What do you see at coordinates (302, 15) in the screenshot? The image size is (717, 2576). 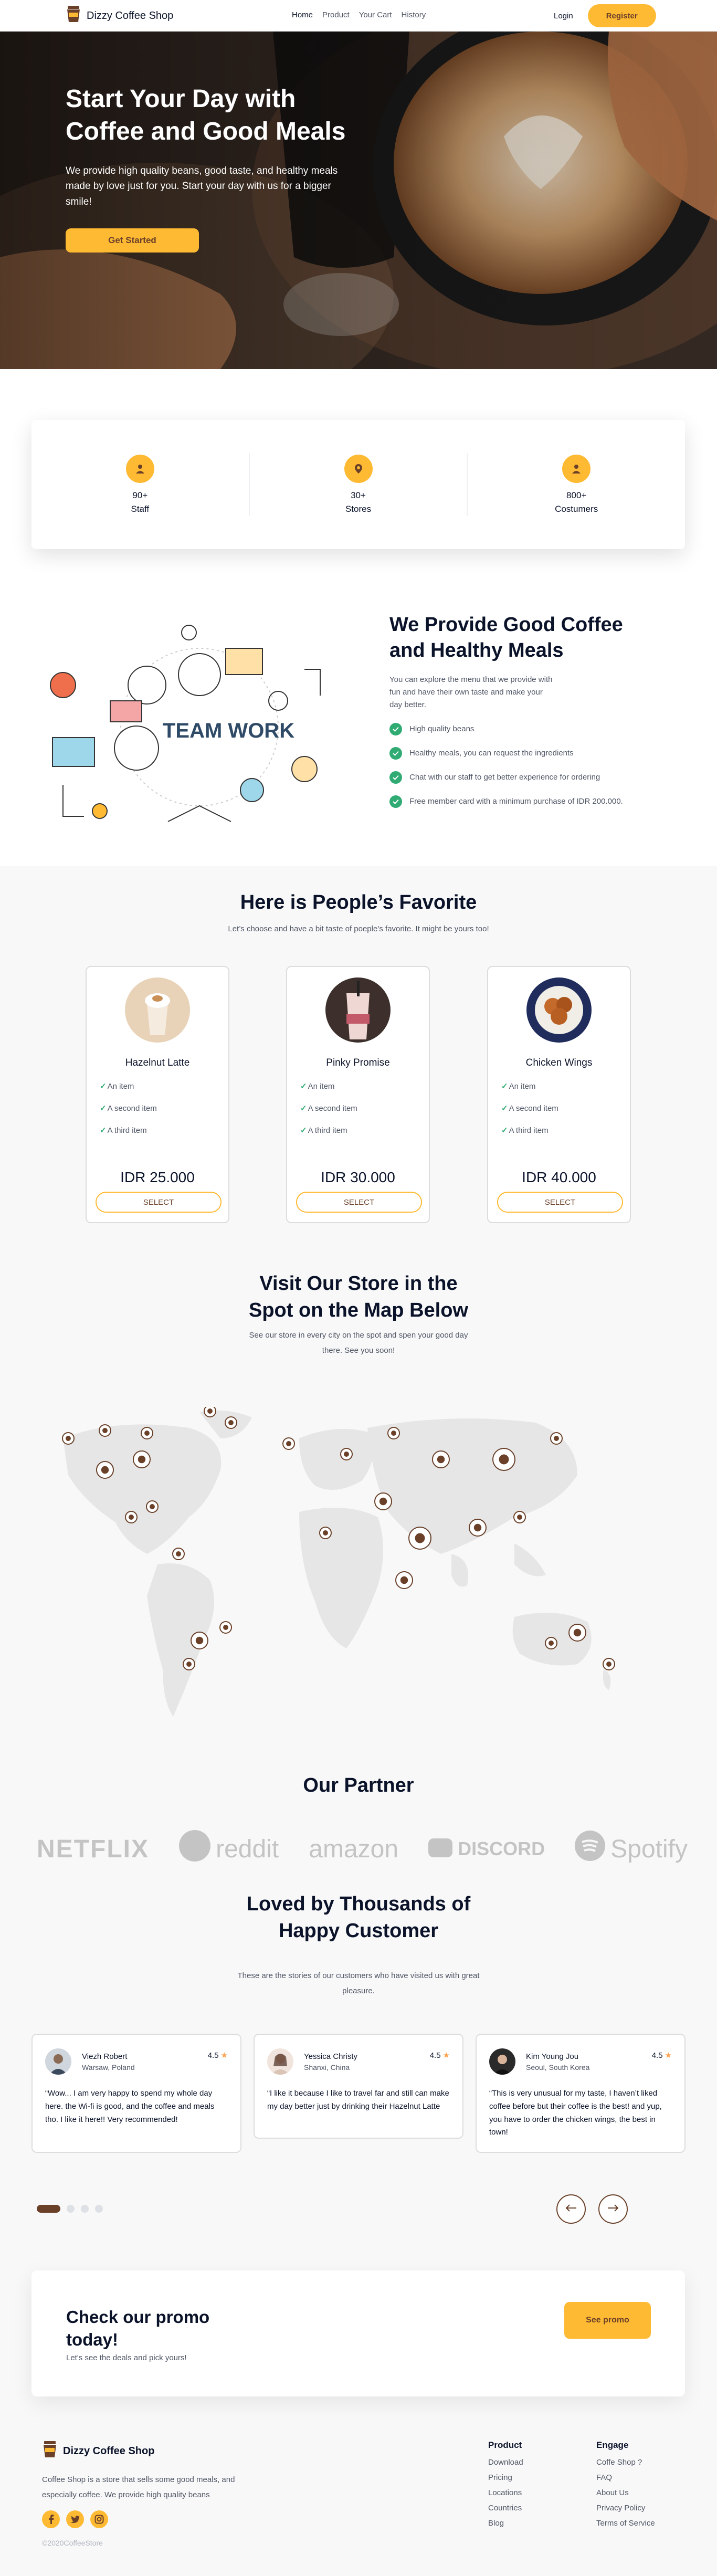 I see `nav-link-home: Home` at bounding box center [302, 15].